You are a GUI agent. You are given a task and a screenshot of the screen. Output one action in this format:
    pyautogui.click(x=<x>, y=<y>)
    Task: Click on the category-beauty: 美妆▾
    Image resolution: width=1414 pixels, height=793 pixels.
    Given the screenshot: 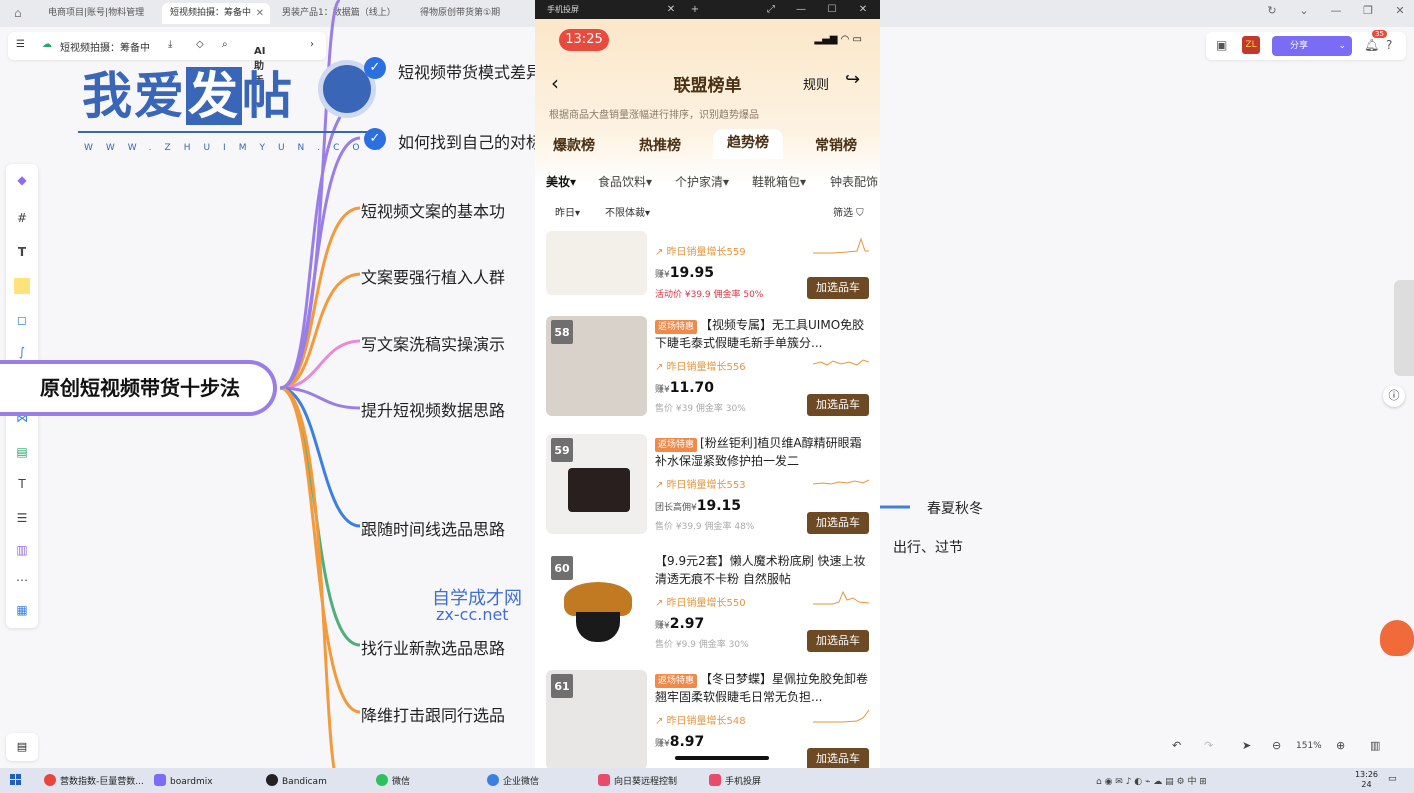 What is the action you would take?
    pyautogui.click(x=561, y=181)
    